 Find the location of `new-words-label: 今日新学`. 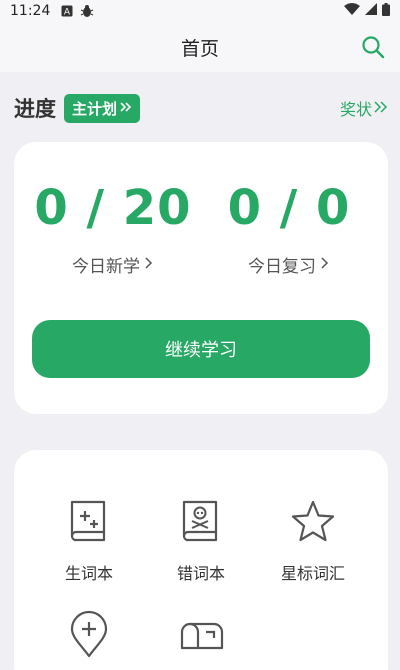

new-words-label: 今日新学 is located at coordinates (106, 267).